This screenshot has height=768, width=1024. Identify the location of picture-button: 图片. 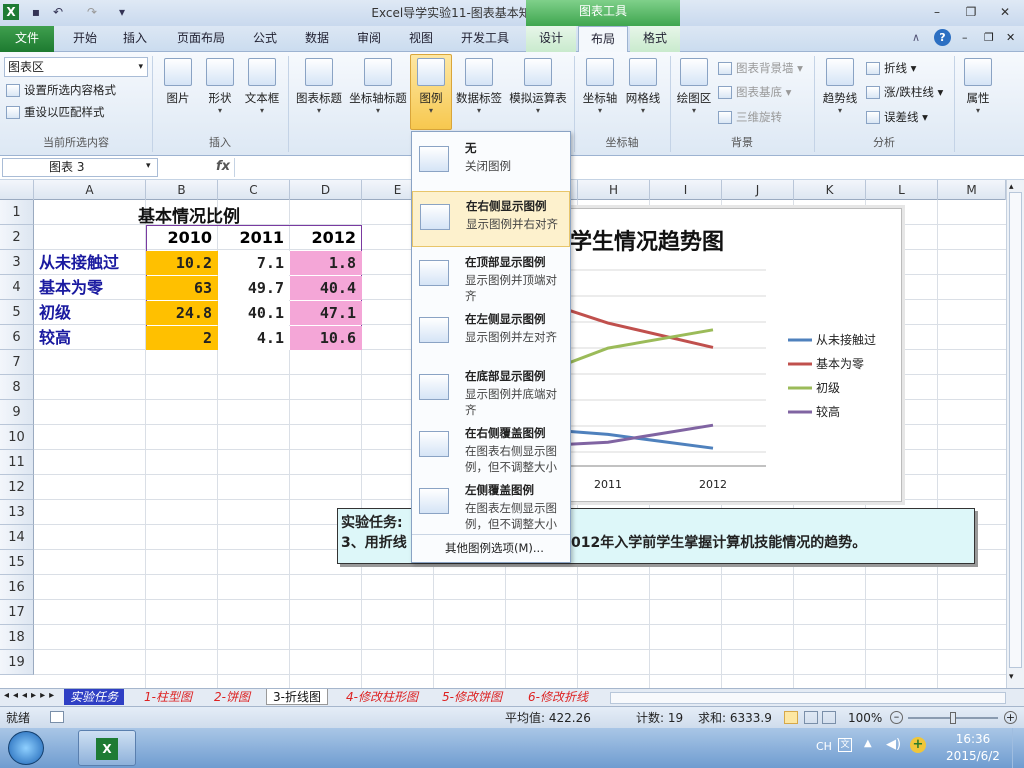
(178, 91).